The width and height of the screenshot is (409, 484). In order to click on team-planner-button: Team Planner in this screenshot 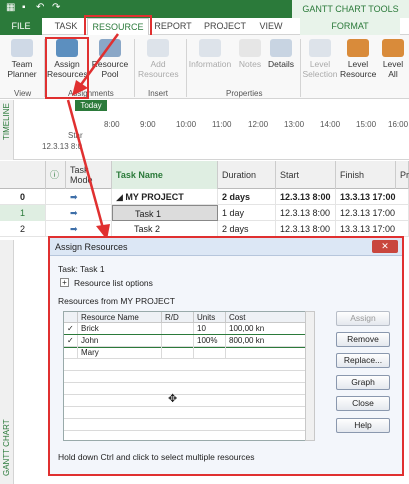, I will do `click(22, 59)`.